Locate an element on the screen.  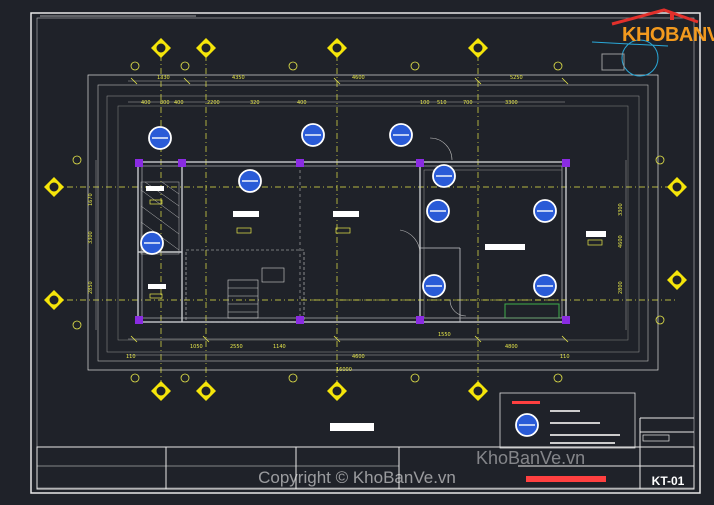
drawing-title-bar is located at coordinates (352, 427).